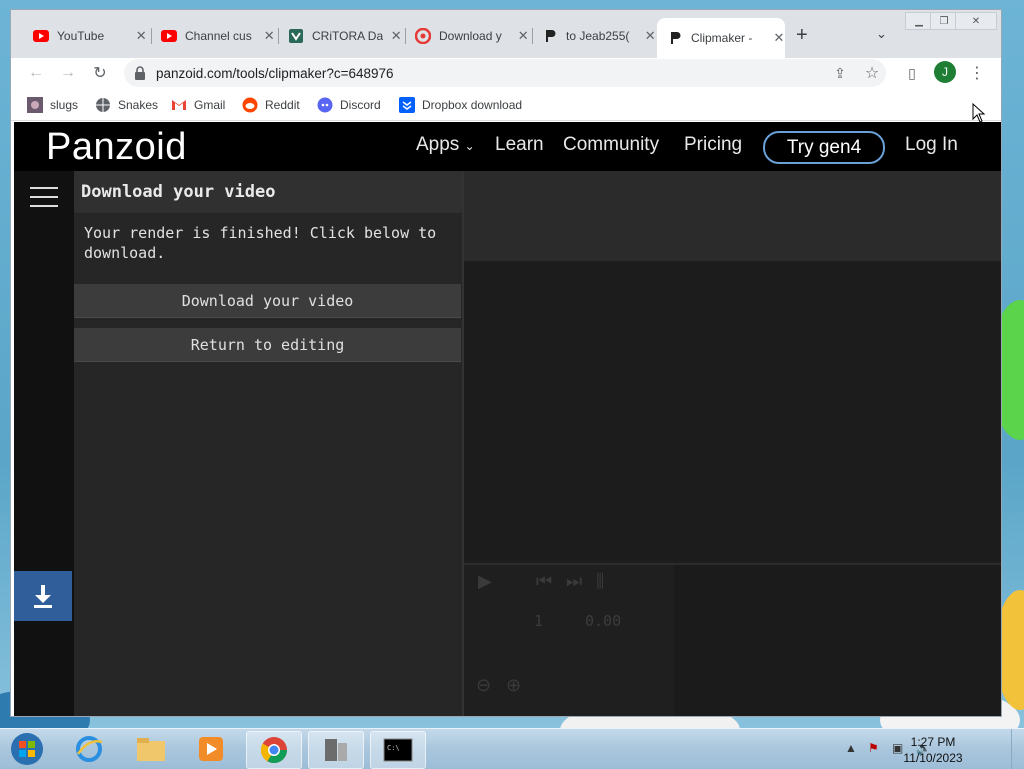 This screenshot has width=1024, height=769. I want to click on bookmark-label: slugs, so click(64, 105).